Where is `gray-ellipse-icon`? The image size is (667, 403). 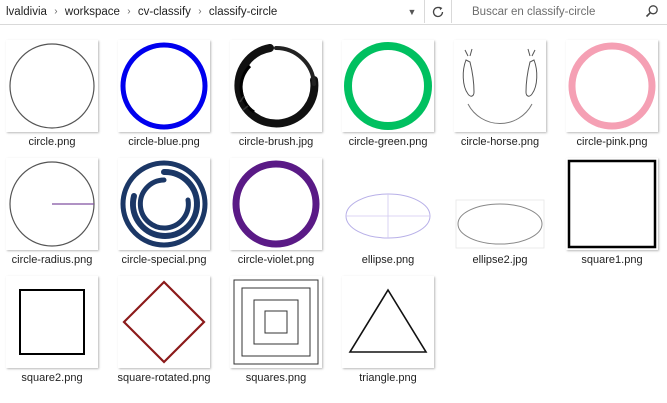 gray-ellipse-icon is located at coordinates (500, 224).